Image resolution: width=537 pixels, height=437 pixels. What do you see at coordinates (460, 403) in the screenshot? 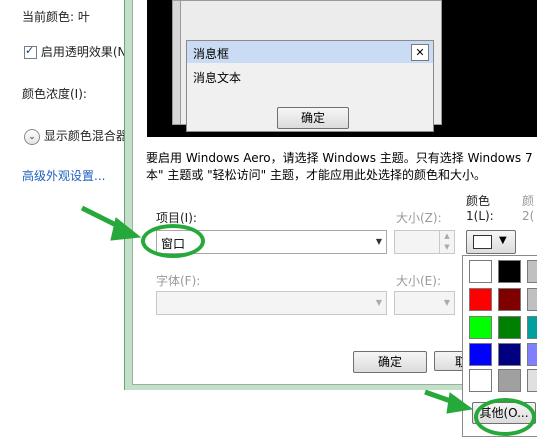
I see `arrow-other-head` at bounding box center [460, 403].